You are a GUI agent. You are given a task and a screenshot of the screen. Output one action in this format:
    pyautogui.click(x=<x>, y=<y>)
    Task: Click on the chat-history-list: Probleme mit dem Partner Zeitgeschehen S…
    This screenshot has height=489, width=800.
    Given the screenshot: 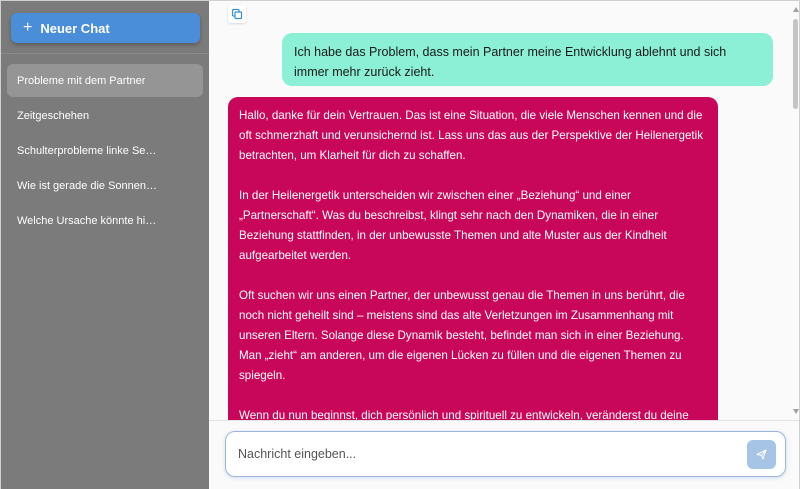 What is the action you would take?
    pyautogui.click(x=105, y=151)
    